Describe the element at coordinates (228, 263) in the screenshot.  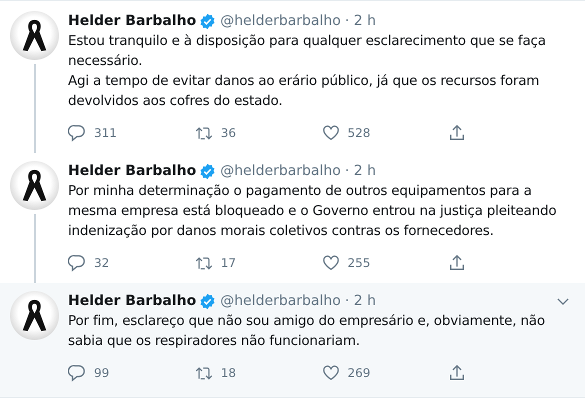
I see `retweet-count: 17` at that location.